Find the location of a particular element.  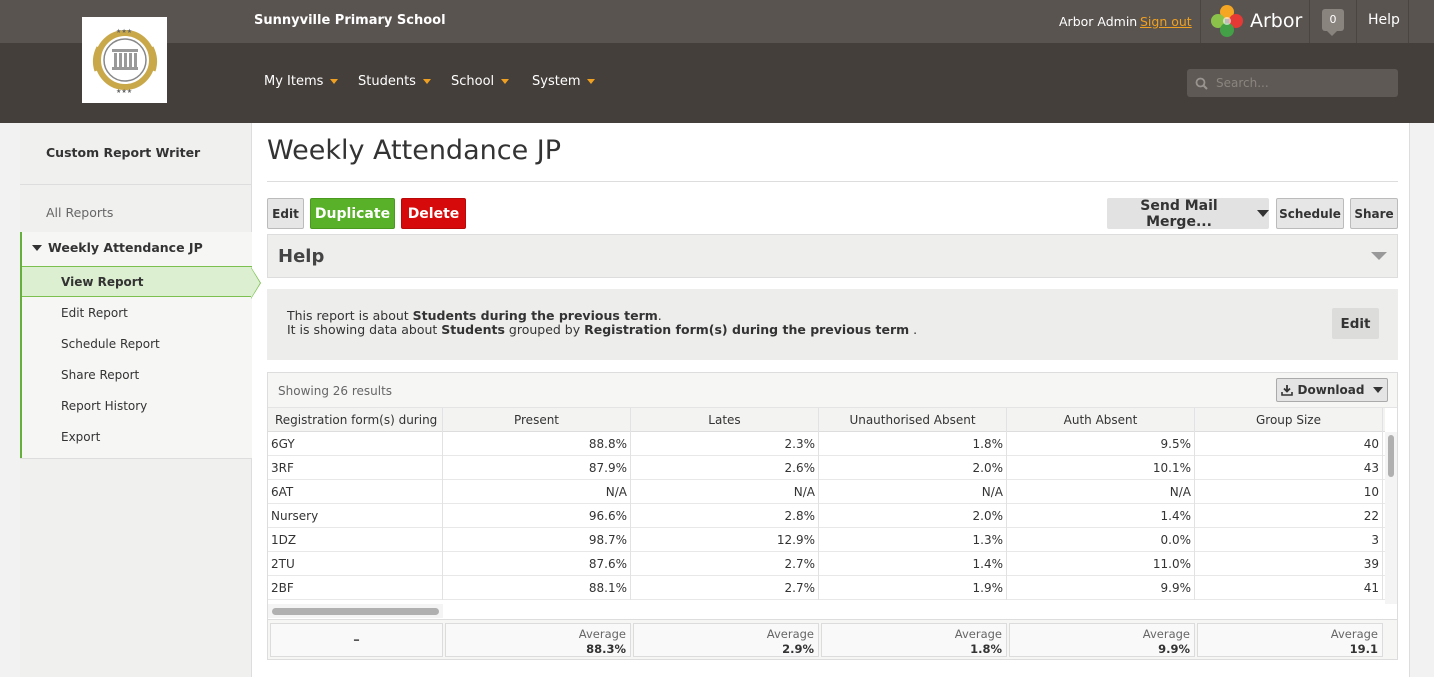

sidebar-item-label: Share Report is located at coordinates (100, 375).